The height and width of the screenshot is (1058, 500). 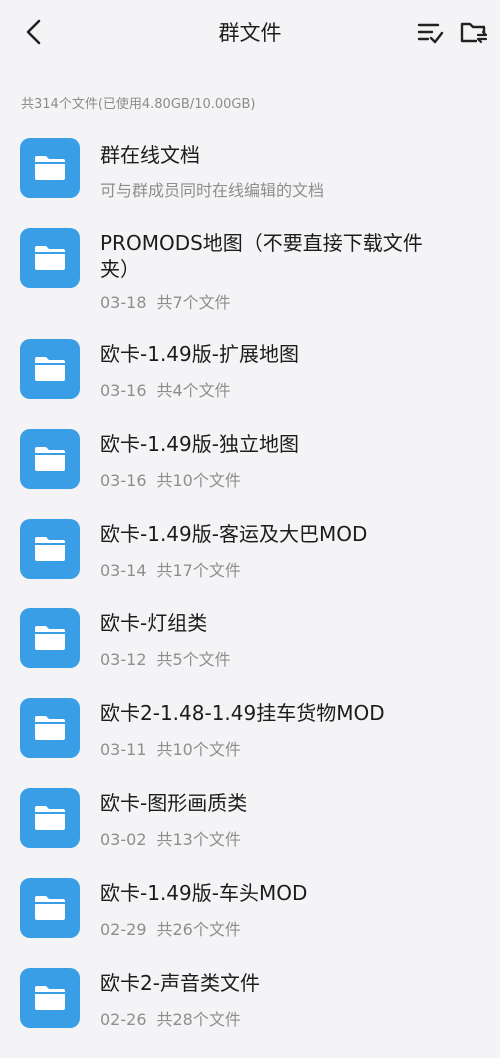 What do you see at coordinates (198, 929) in the screenshot?
I see `item-count: 共26个文件` at bounding box center [198, 929].